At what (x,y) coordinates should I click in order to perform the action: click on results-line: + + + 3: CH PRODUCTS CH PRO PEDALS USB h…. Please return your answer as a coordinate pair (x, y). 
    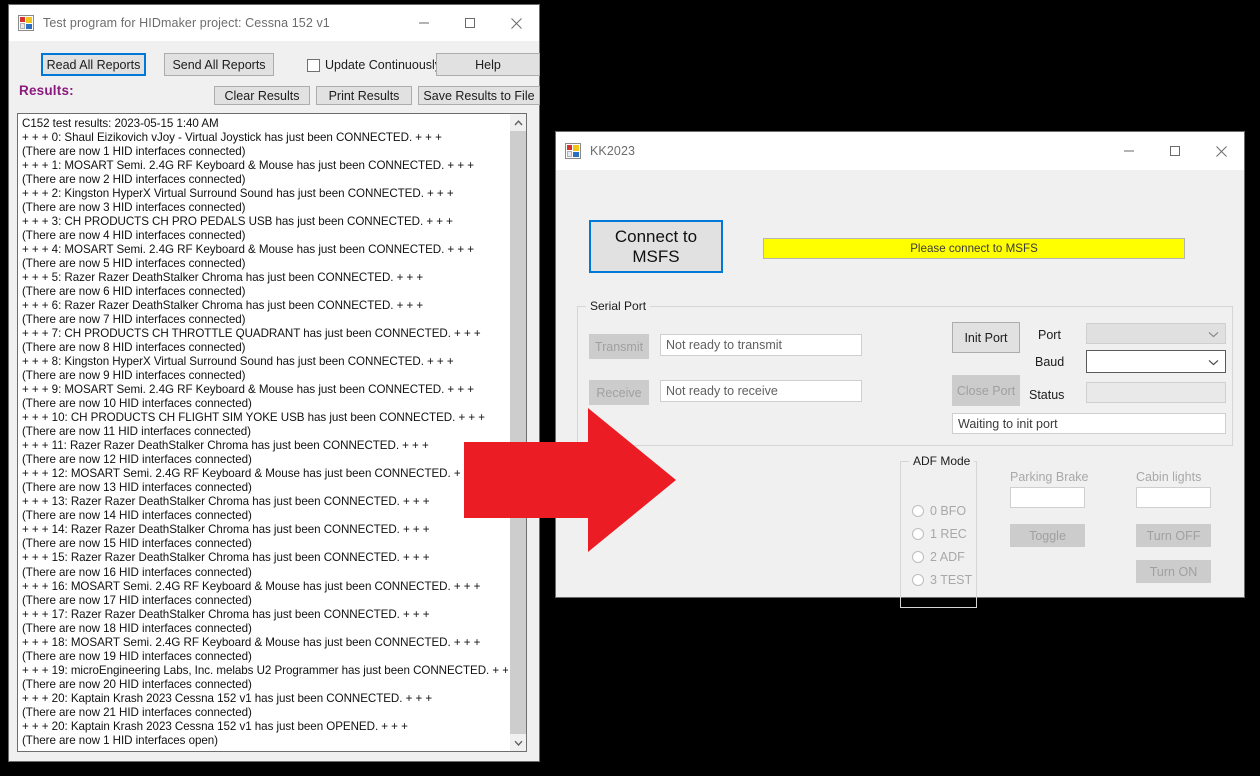
    Looking at the image, I should click on (237, 222).